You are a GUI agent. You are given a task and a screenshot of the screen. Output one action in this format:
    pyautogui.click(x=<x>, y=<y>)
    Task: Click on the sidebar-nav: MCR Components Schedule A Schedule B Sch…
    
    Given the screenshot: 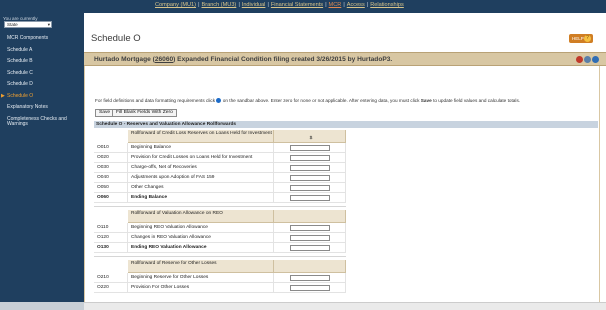 What is the action you would take?
    pyautogui.click(x=42, y=83)
    